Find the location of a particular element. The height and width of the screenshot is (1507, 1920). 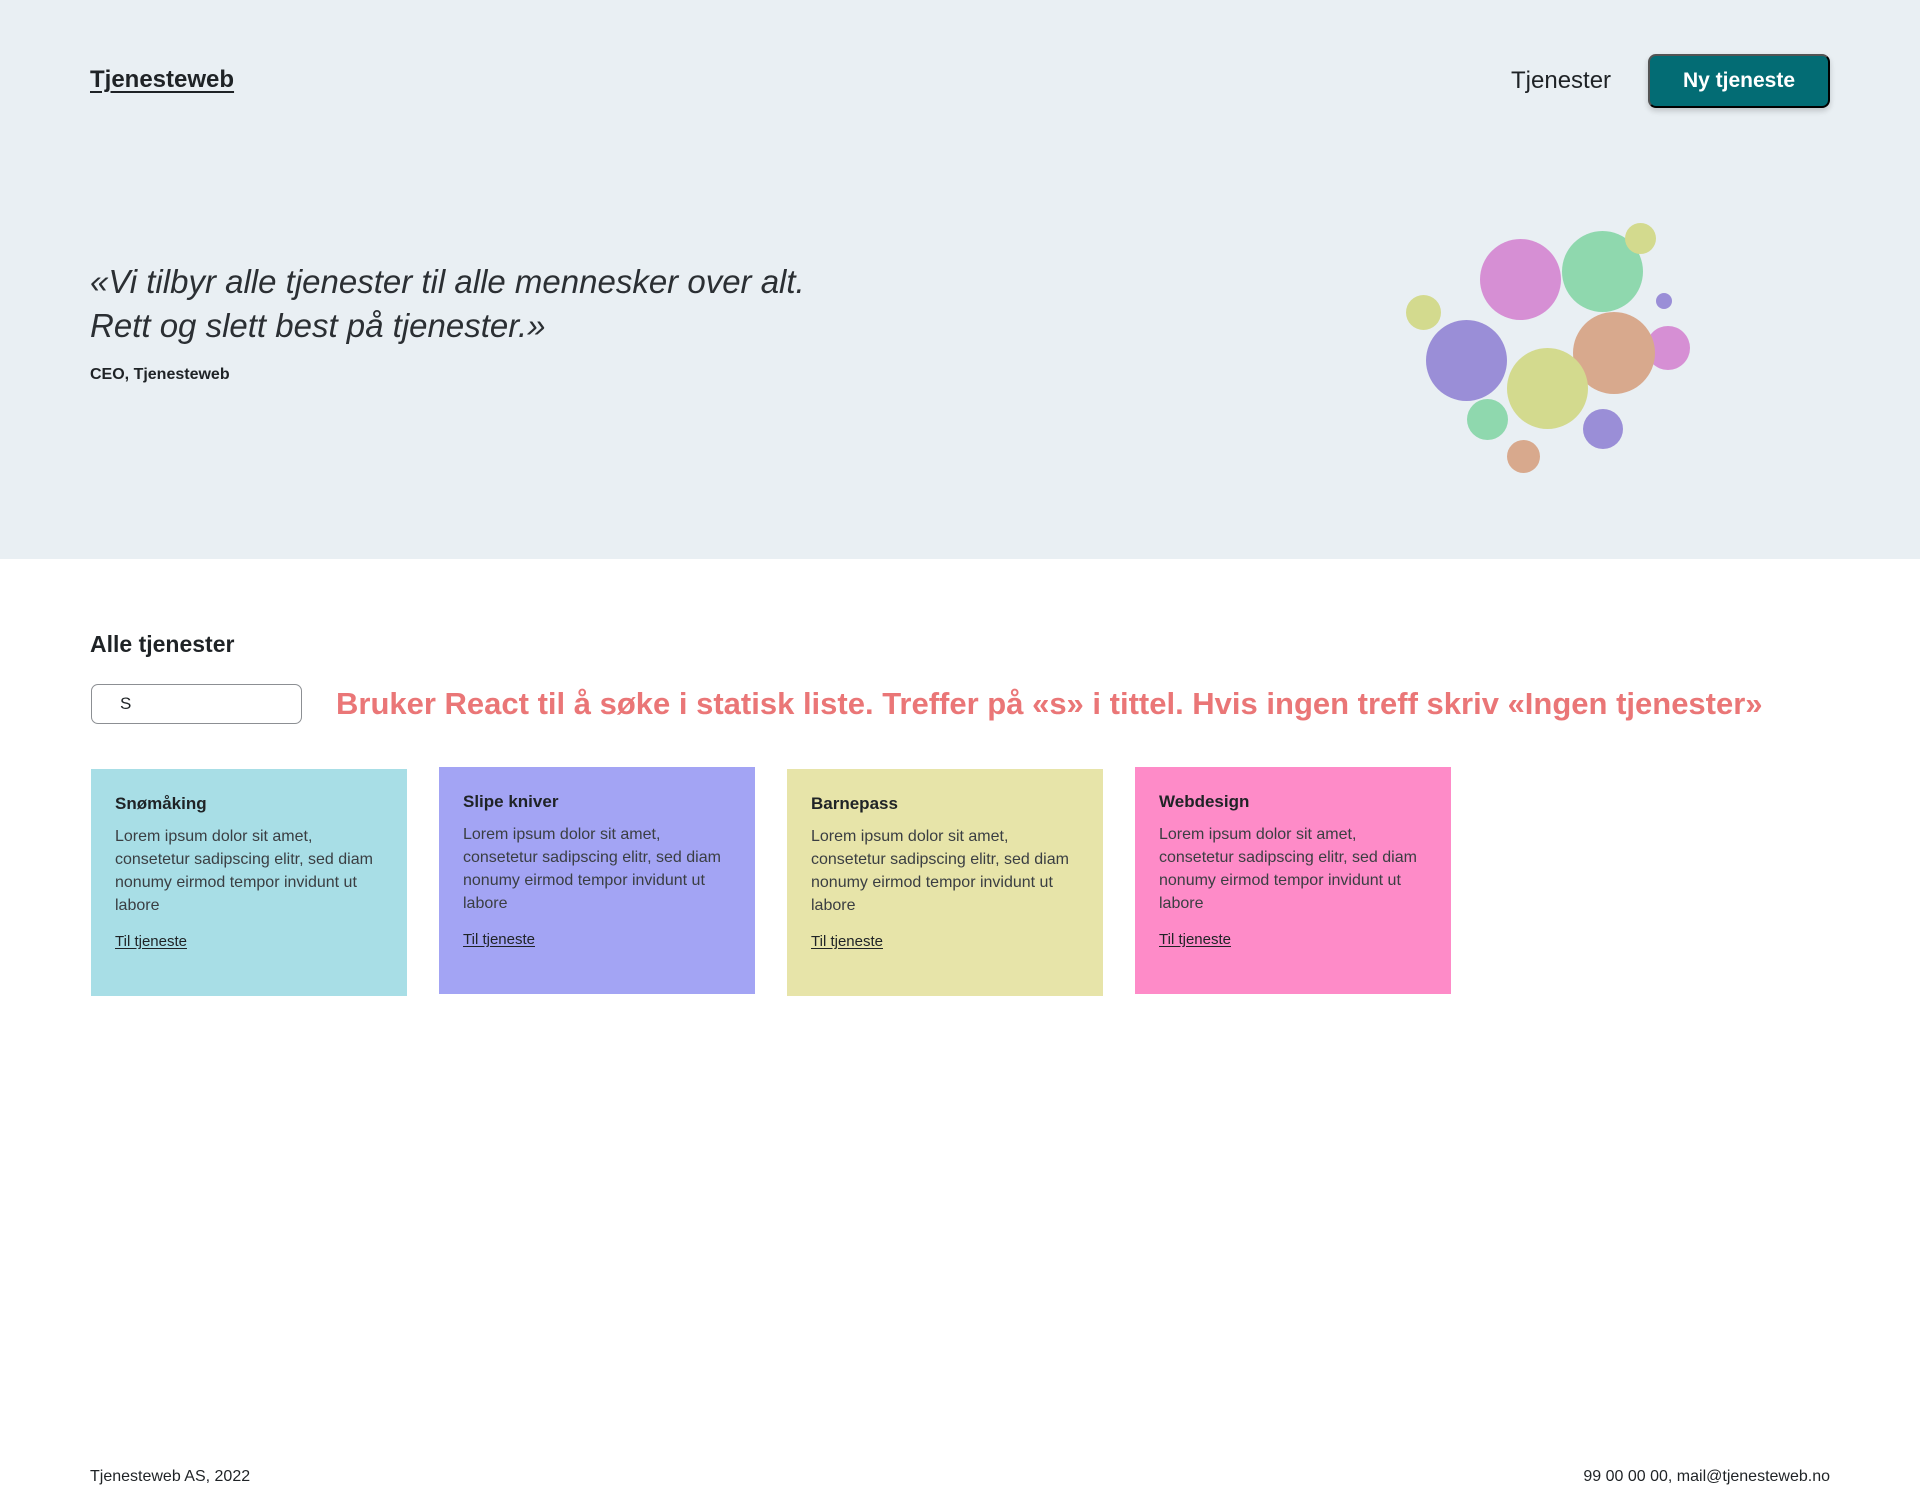

nav-link-tjenester: Tjenester is located at coordinates (1561, 81).